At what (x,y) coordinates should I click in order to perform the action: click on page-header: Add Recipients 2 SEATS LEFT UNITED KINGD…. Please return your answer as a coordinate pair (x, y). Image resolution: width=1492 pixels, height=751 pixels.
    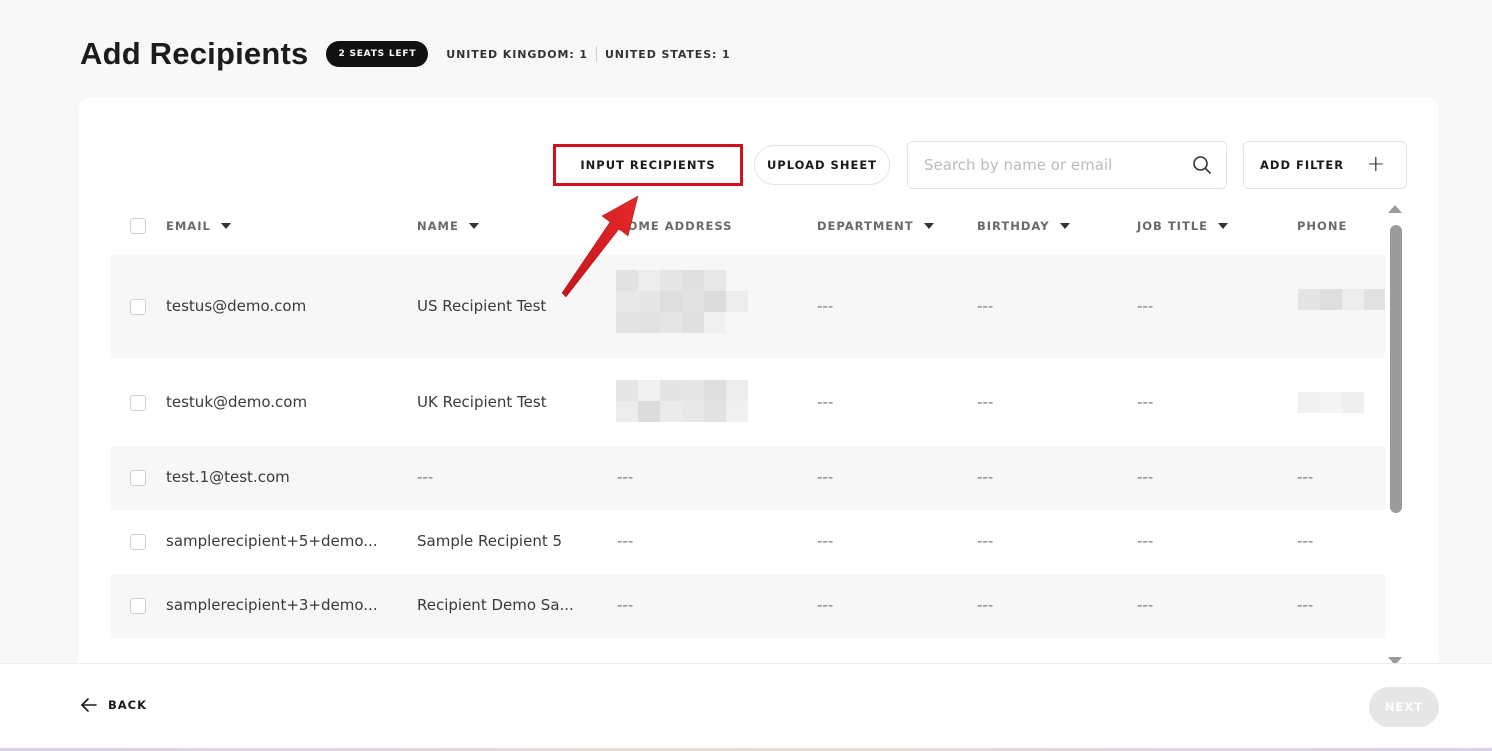
    Looking at the image, I should click on (405, 54).